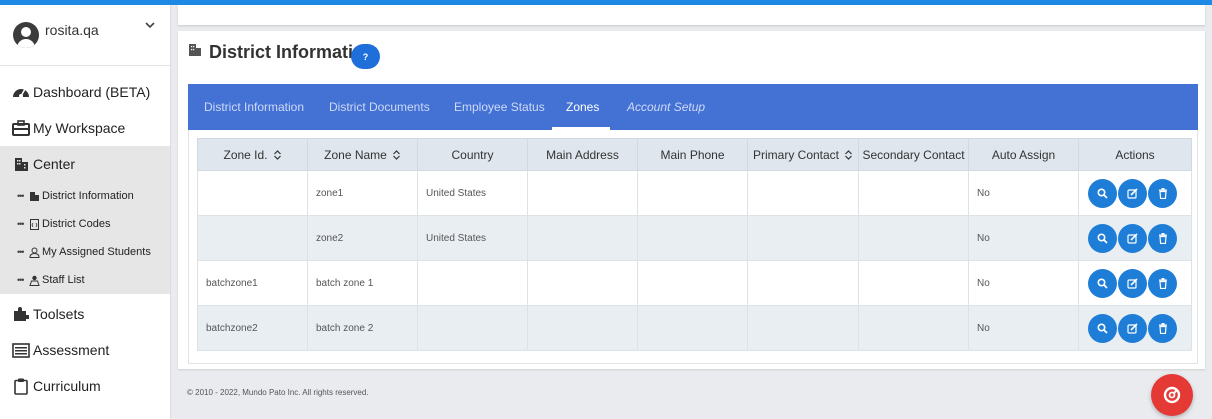 Image resolution: width=1212 pixels, height=419 pixels. What do you see at coordinates (803, 154) in the screenshot?
I see `column-header-primary-contact: Primary Contact` at bounding box center [803, 154].